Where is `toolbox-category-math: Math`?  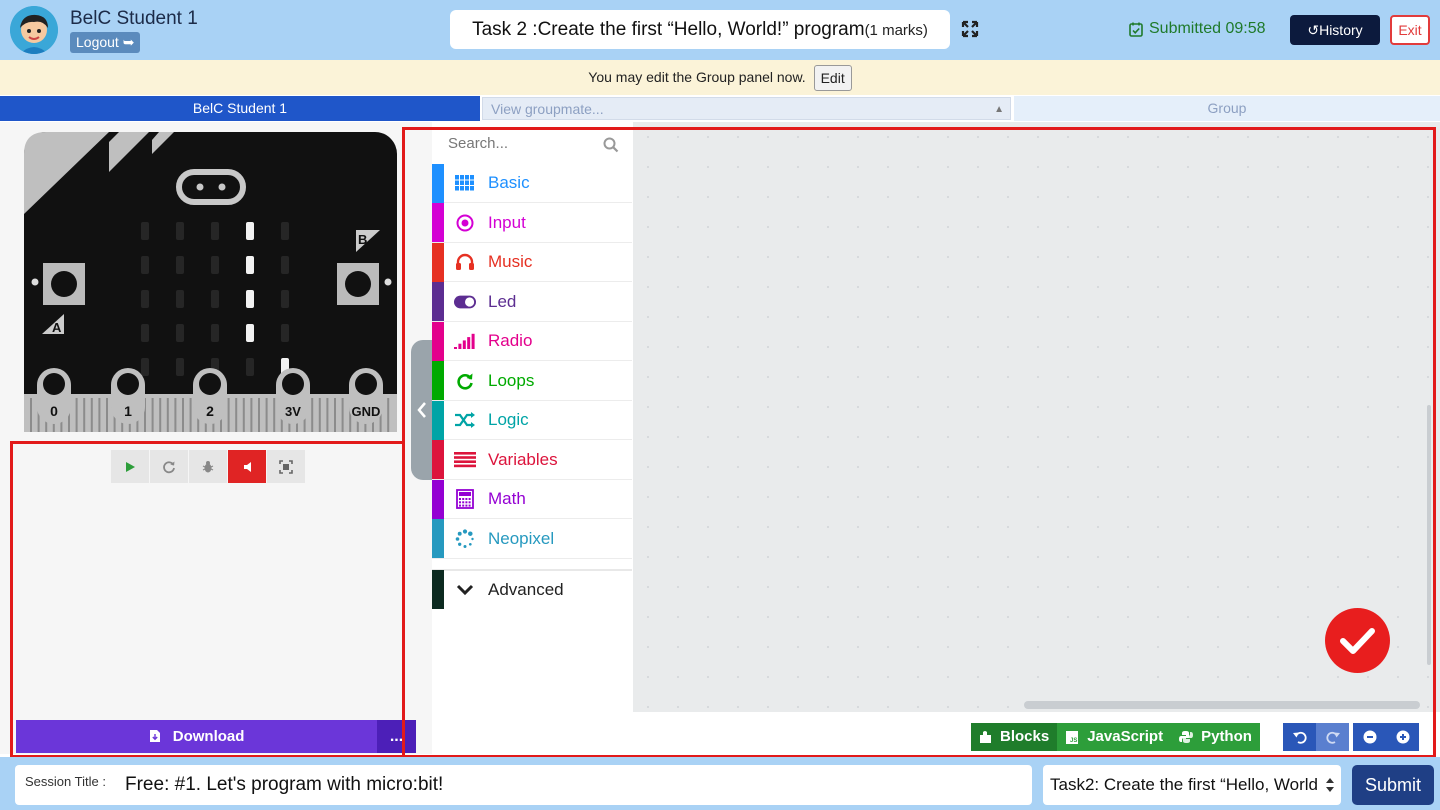 toolbox-category-math: Math is located at coordinates (532, 499).